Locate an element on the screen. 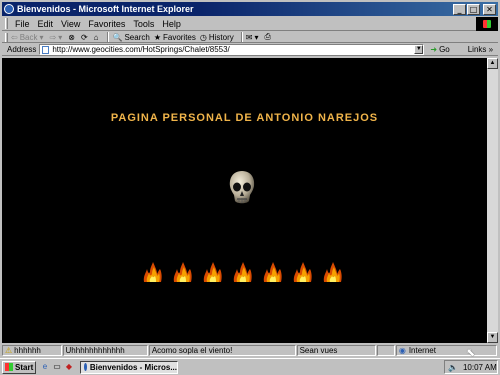 Image resolution: width=500 pixels, height=375 pixels. status-text-4: Sean vues is located at coordinates (318, 350).